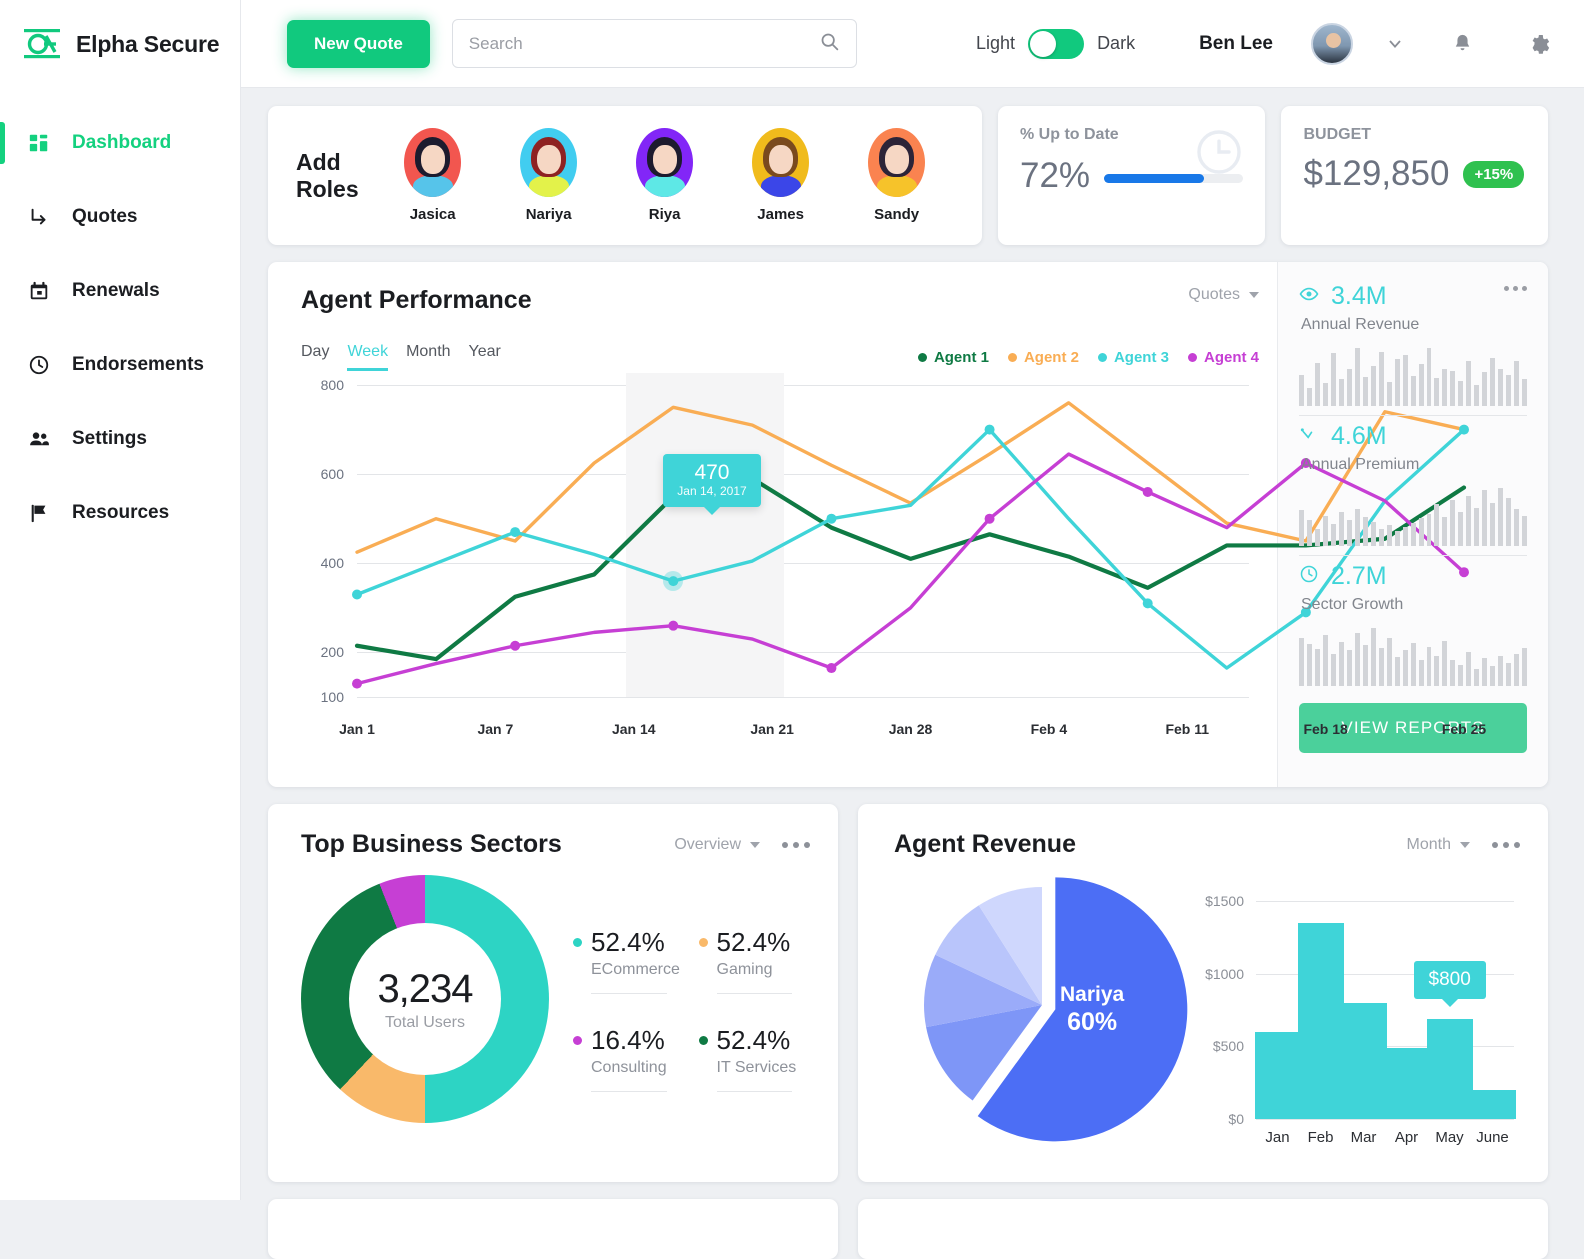  What do you see at coordinates (433, 175) in the screenshot?
I see `role-jasica: Jasica` at bounding box center [433, 175].